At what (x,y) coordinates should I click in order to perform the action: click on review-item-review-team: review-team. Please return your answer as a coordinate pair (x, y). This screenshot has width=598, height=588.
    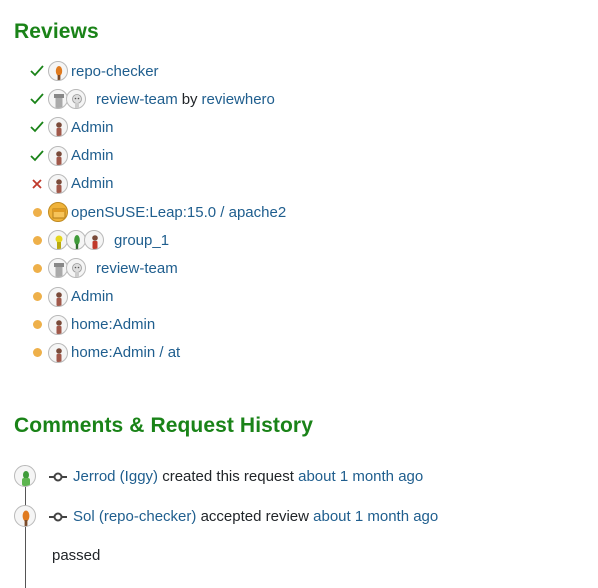
    Looking at the image, I should click on (308, 268).